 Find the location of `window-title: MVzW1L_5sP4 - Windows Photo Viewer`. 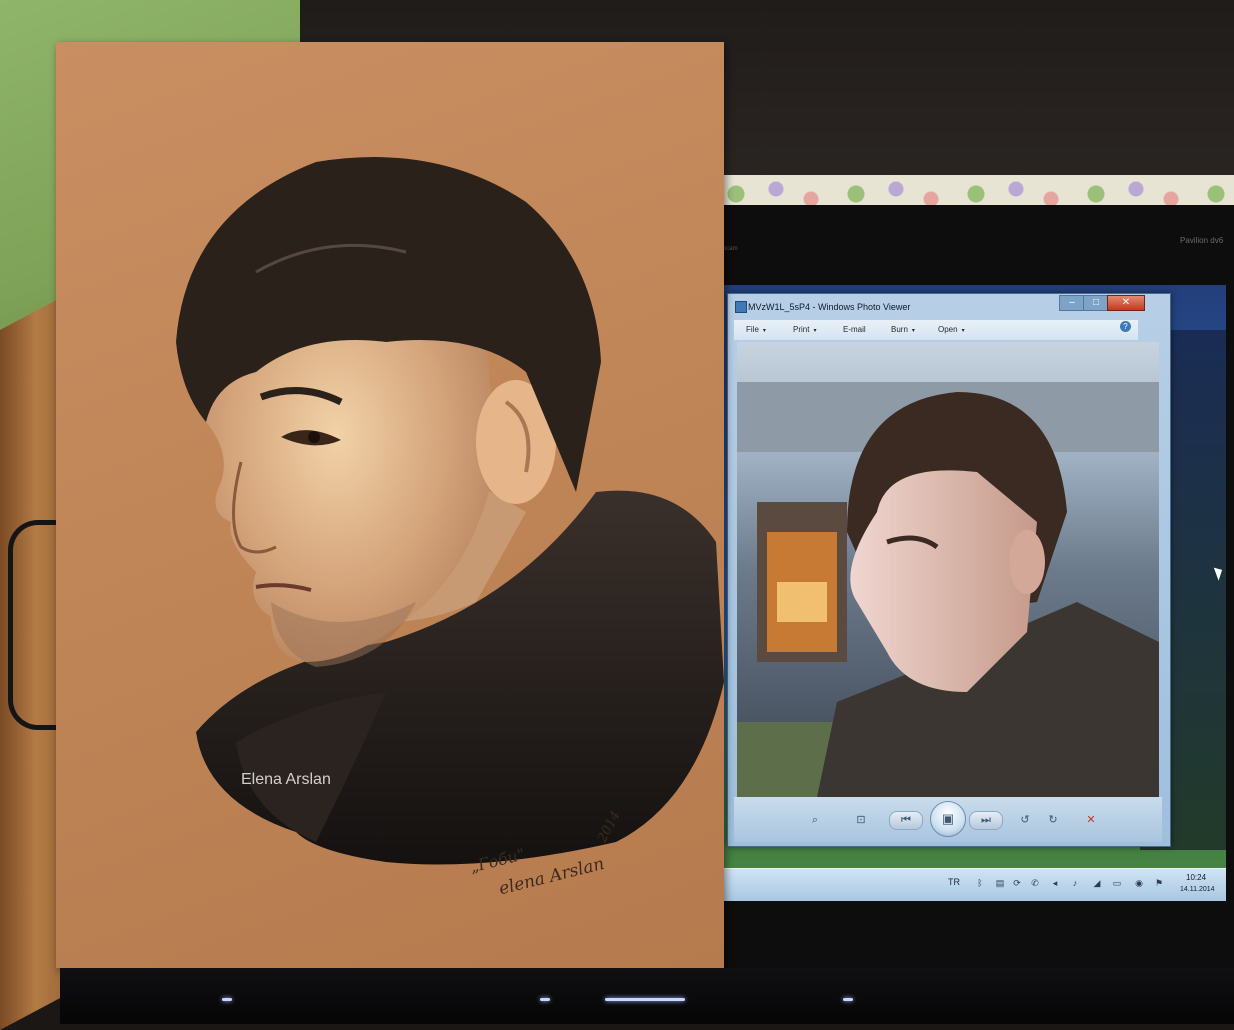

window-title: MVzW1L_5sP4 - Windows Photo Viewer is located at coordinates (829, 307).